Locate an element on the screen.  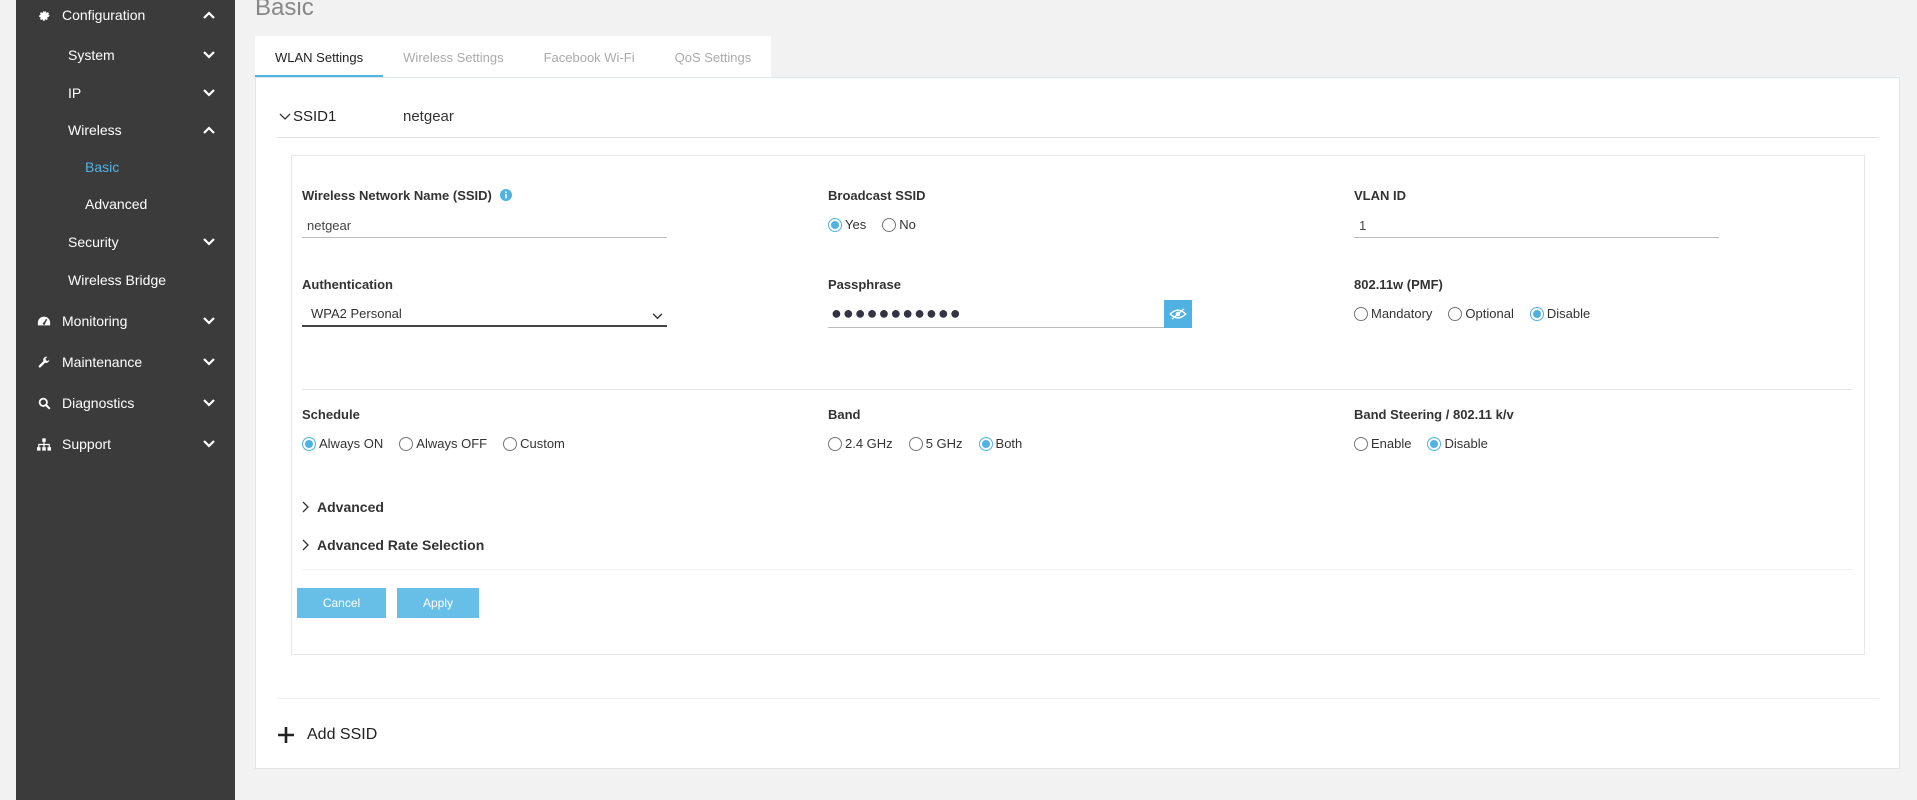
ssid-name-label: Wireless Network Name (SSID) is located at coordinates (407, 196).